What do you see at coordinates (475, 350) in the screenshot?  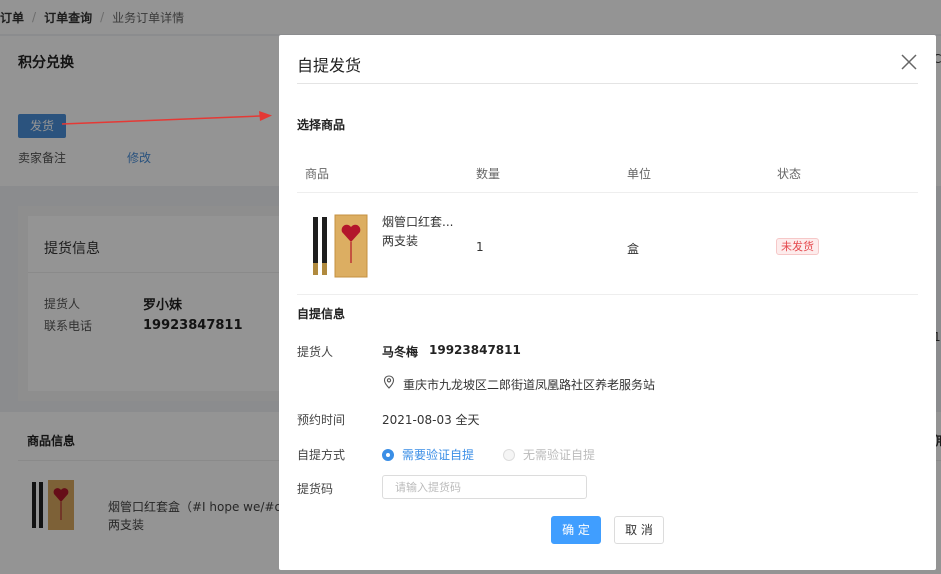 I see `picker-phone: 19923847811` at bounding box center [475, 350].